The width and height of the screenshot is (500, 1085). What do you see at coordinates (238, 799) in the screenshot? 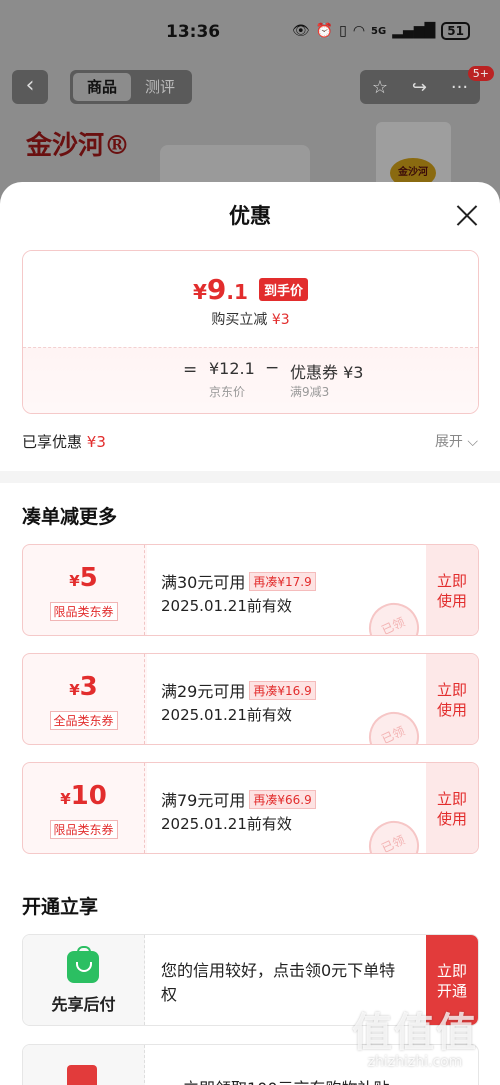
I see `coupon-condition: 满79元可用 再凑¥66.9` at bounding box center [238, 799].